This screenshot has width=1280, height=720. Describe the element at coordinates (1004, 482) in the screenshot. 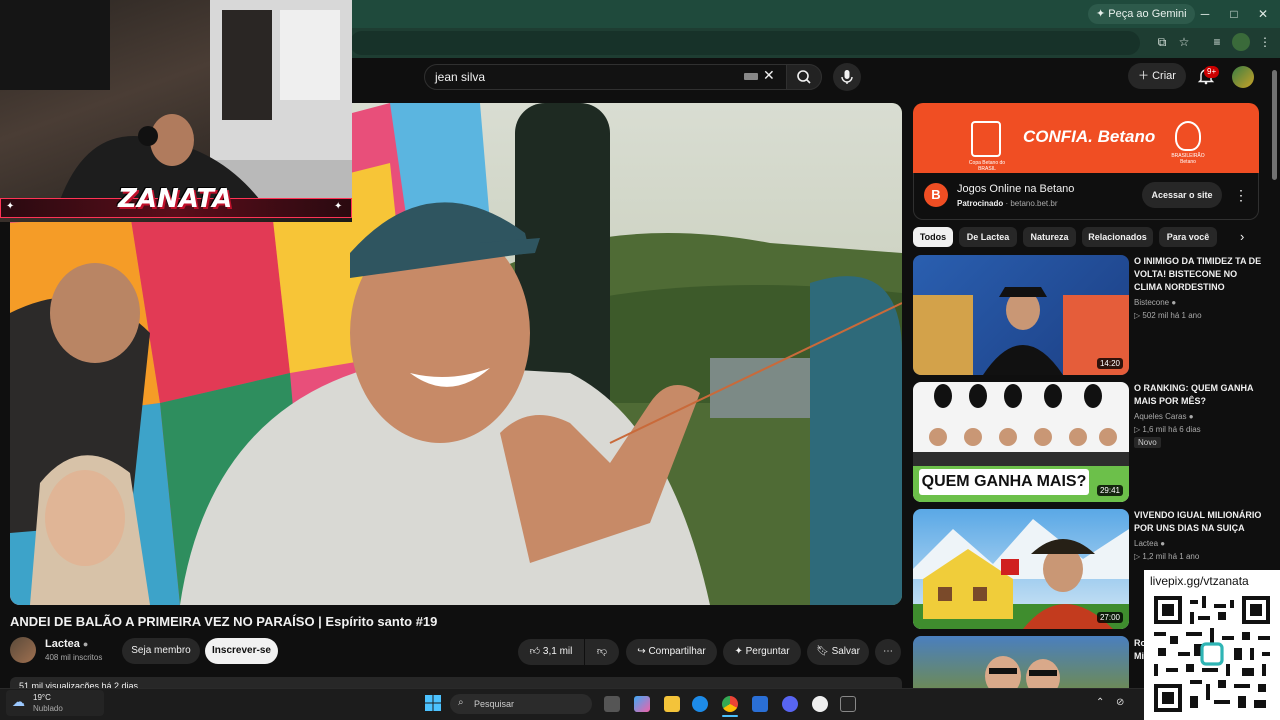

I see `thumbnail-caption: QUEM GANHA MAIS?` at that location.